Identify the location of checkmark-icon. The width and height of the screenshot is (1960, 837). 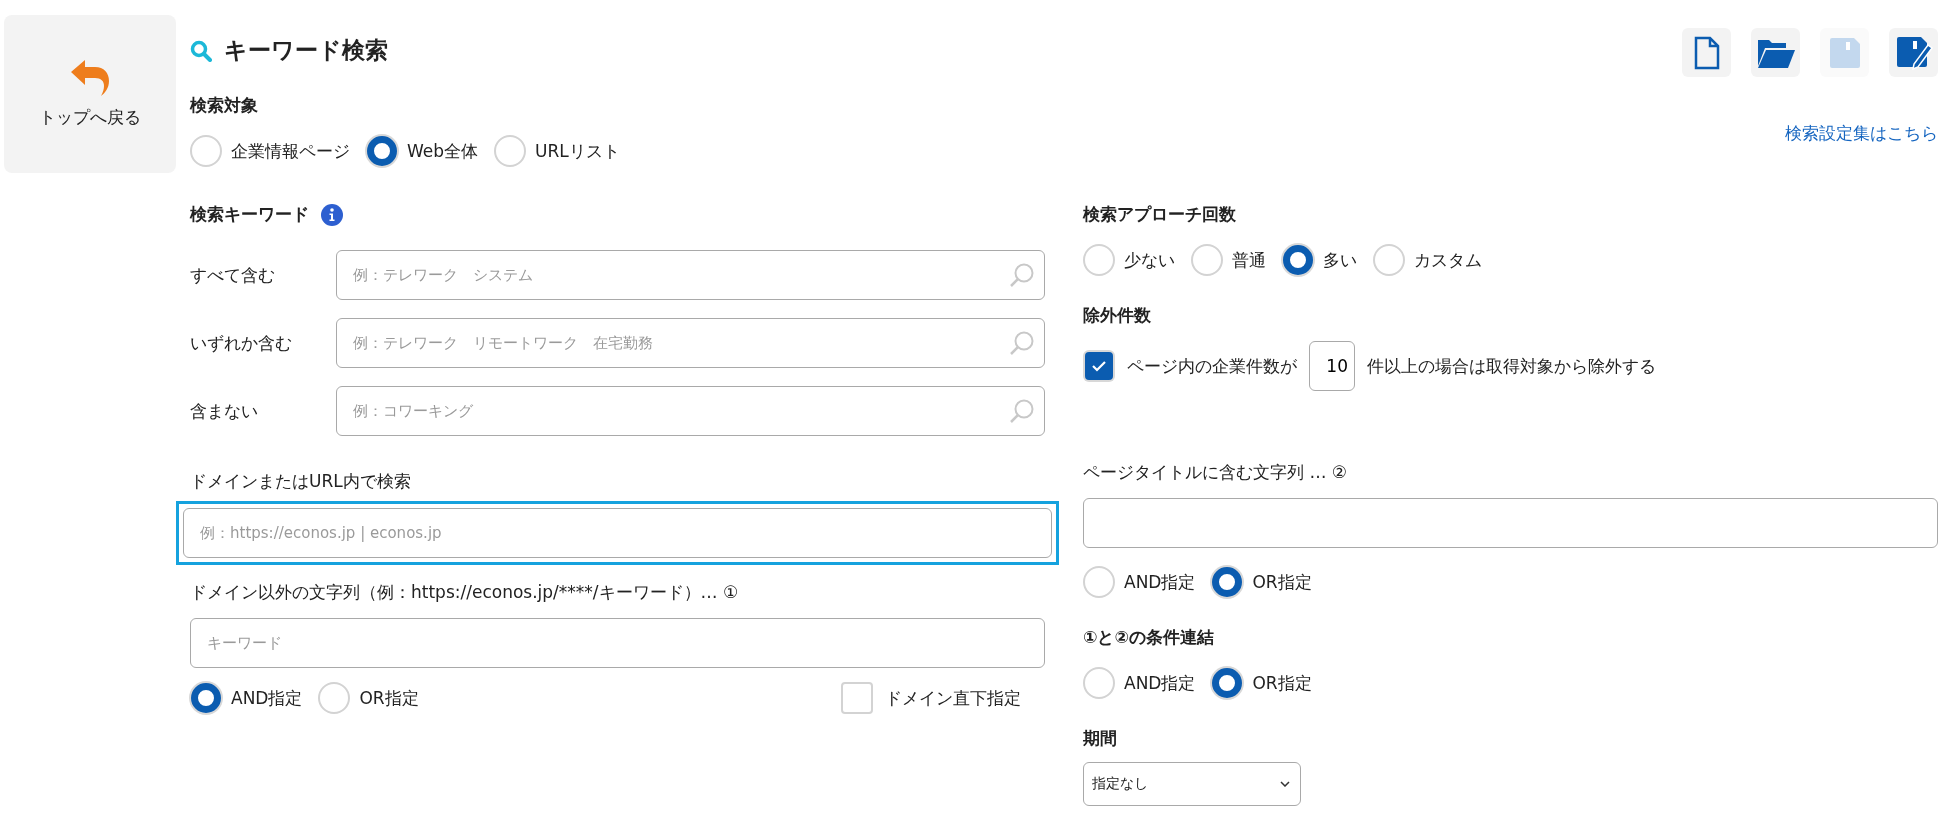
(1099, 366).